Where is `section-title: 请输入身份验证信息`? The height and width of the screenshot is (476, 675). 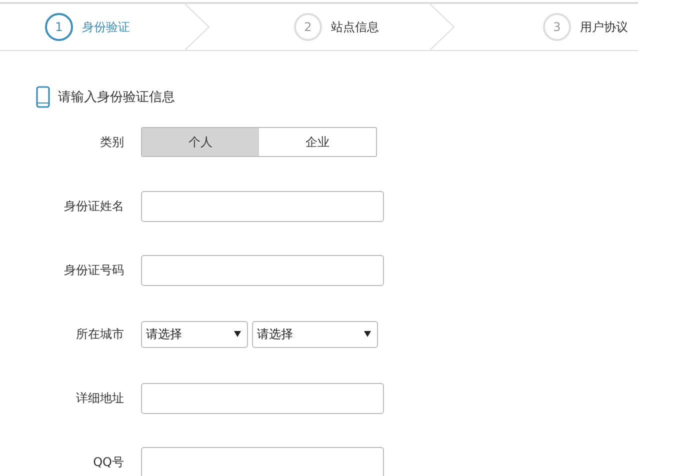 section-title: 请输入身份验证信息 is located at coordinates (116, 97).